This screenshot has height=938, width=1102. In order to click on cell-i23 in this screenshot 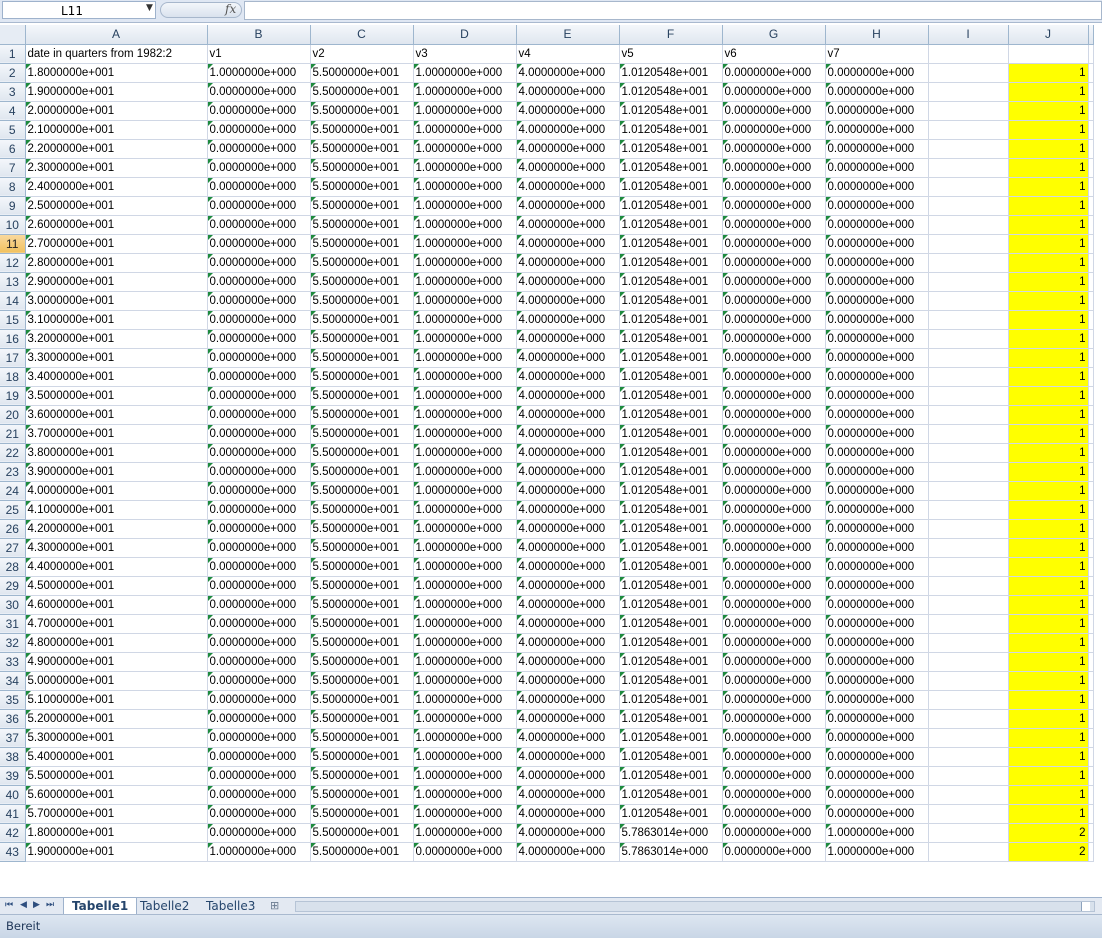, I will do `click(968, 472)`.